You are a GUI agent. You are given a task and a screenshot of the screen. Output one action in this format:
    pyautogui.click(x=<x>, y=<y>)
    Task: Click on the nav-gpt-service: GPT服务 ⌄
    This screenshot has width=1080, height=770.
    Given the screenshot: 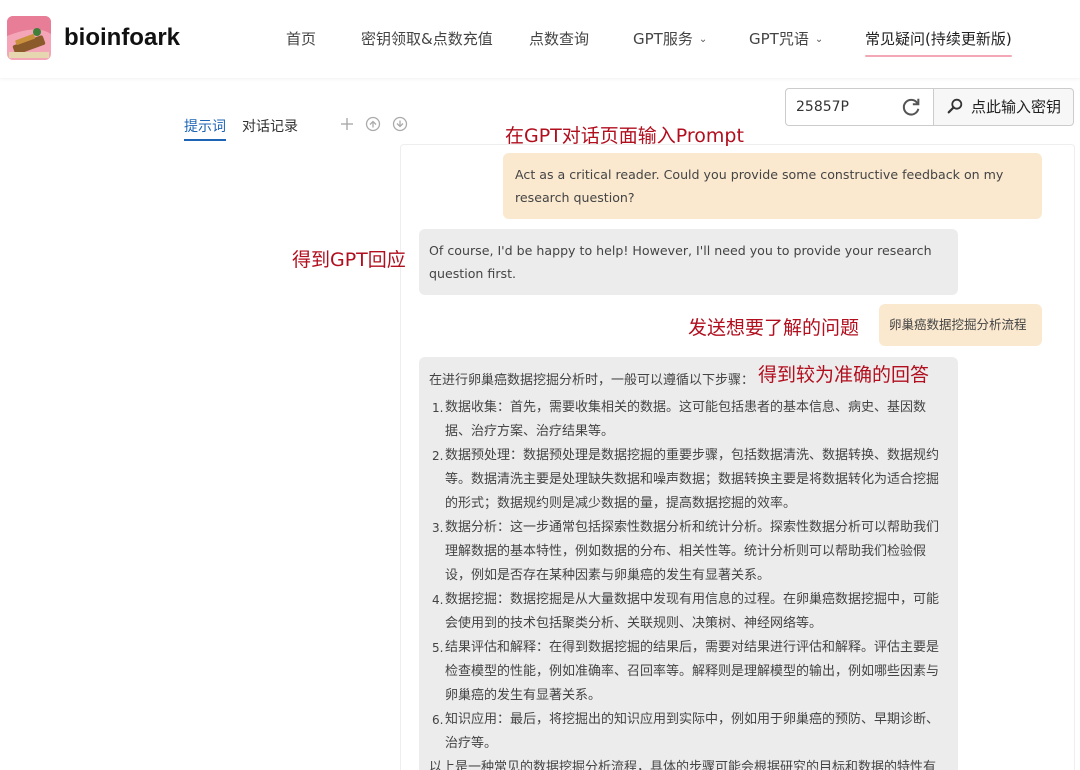 What is the action you would take?
    pyautogui.click(x=670, y=38)
    